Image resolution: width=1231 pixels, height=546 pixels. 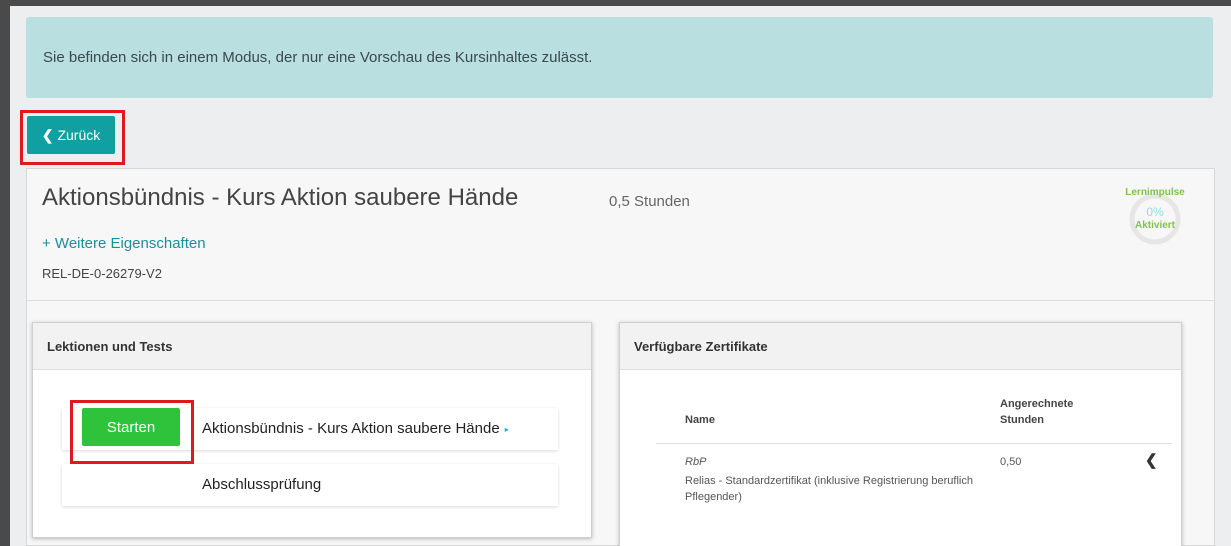 I want to click on back-button: ❮ Zurück, so click(x=71, y=135).